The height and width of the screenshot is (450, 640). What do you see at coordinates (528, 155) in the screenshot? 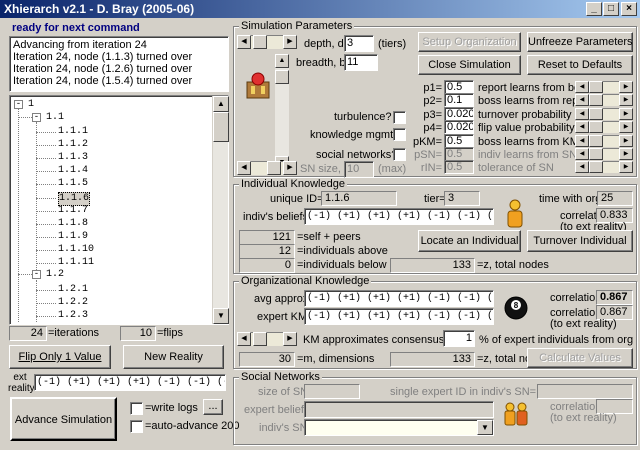
I see `param-description: indiv learns from SN` at bounding box center [528, 155].